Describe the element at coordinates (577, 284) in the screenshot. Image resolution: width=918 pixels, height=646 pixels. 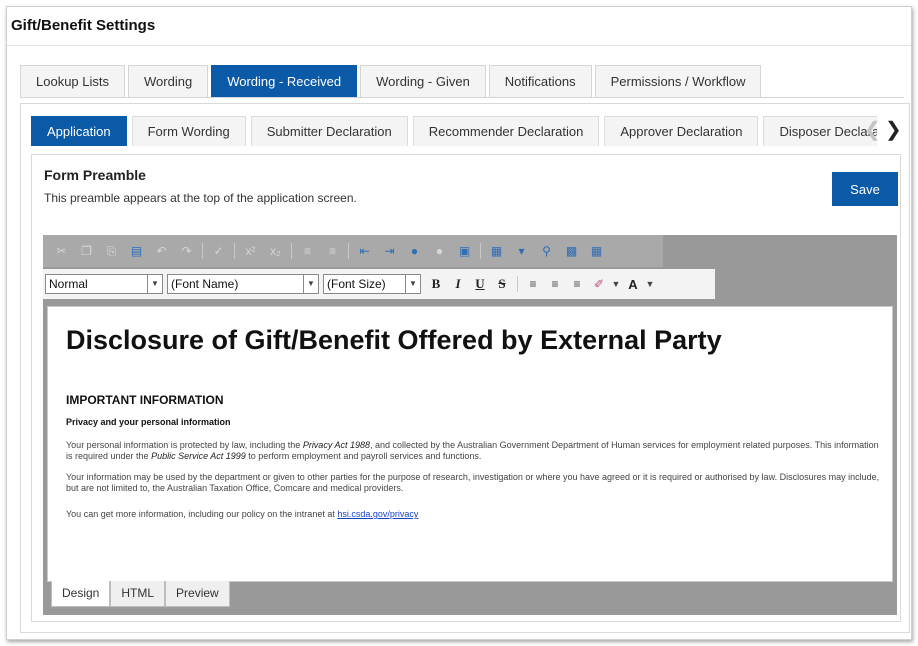
I see `align-right-icon: ≡` at that location.